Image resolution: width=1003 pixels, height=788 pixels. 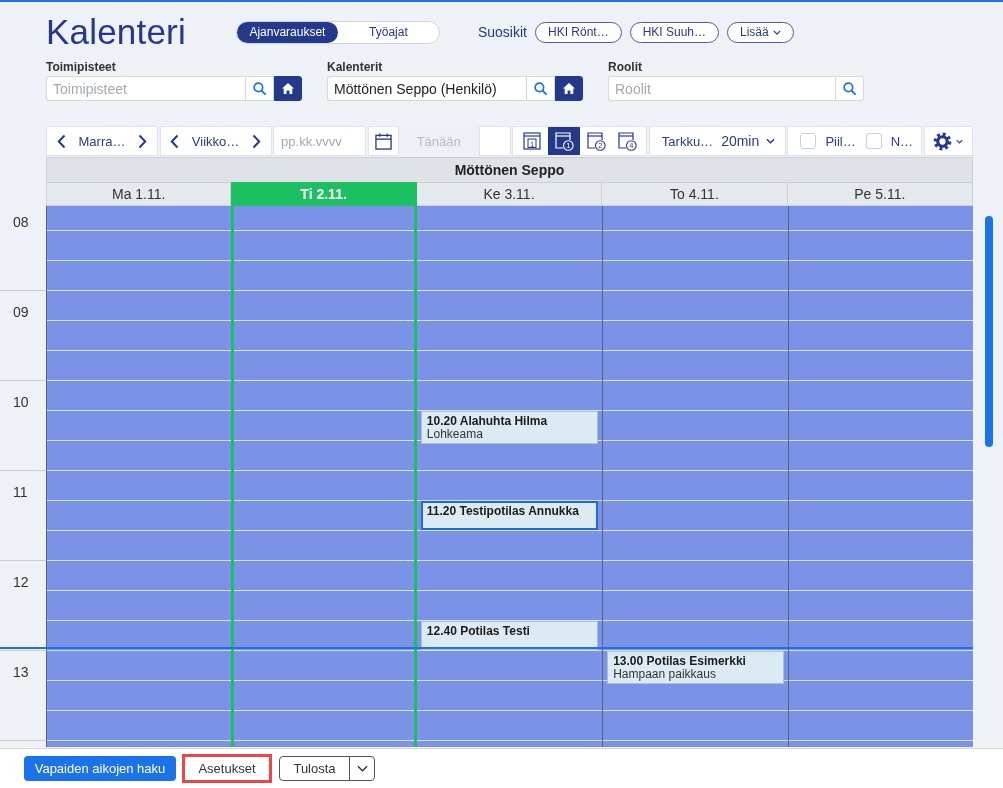 I want to click on calendar-owner-header: Möttönen Seppo, so click(x=509, y=169).